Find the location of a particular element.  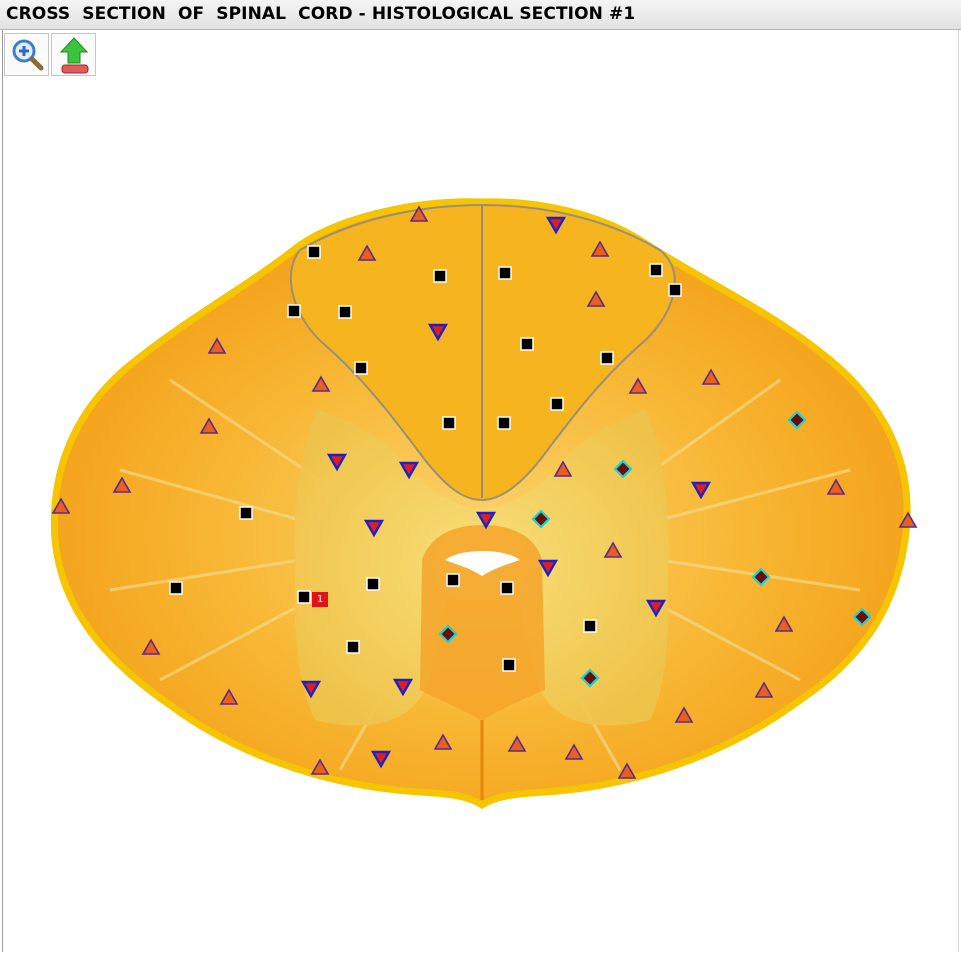

section-label-badge: 1 is located at coordinates (320, 599).